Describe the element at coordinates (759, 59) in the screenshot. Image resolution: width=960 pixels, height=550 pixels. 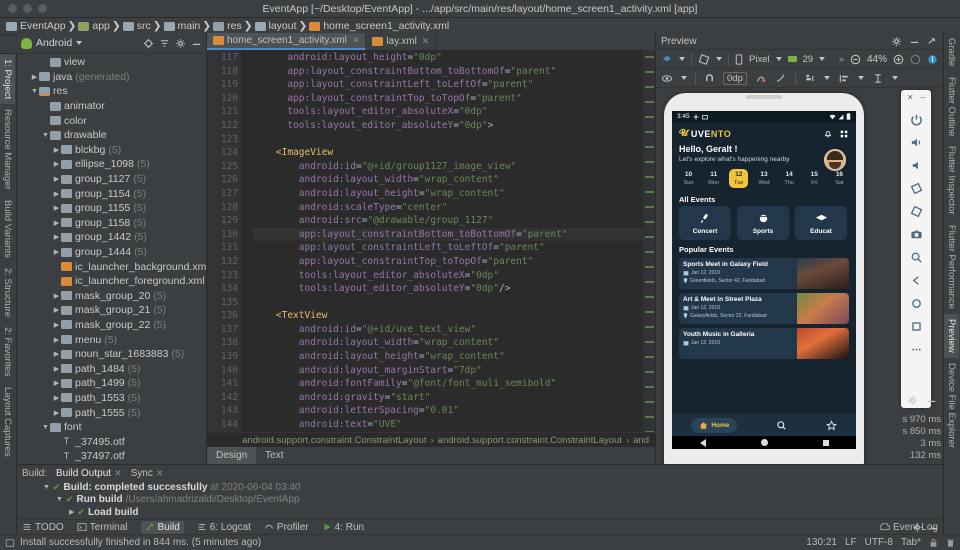
I see `preview-device-label: Pixel` at that location.